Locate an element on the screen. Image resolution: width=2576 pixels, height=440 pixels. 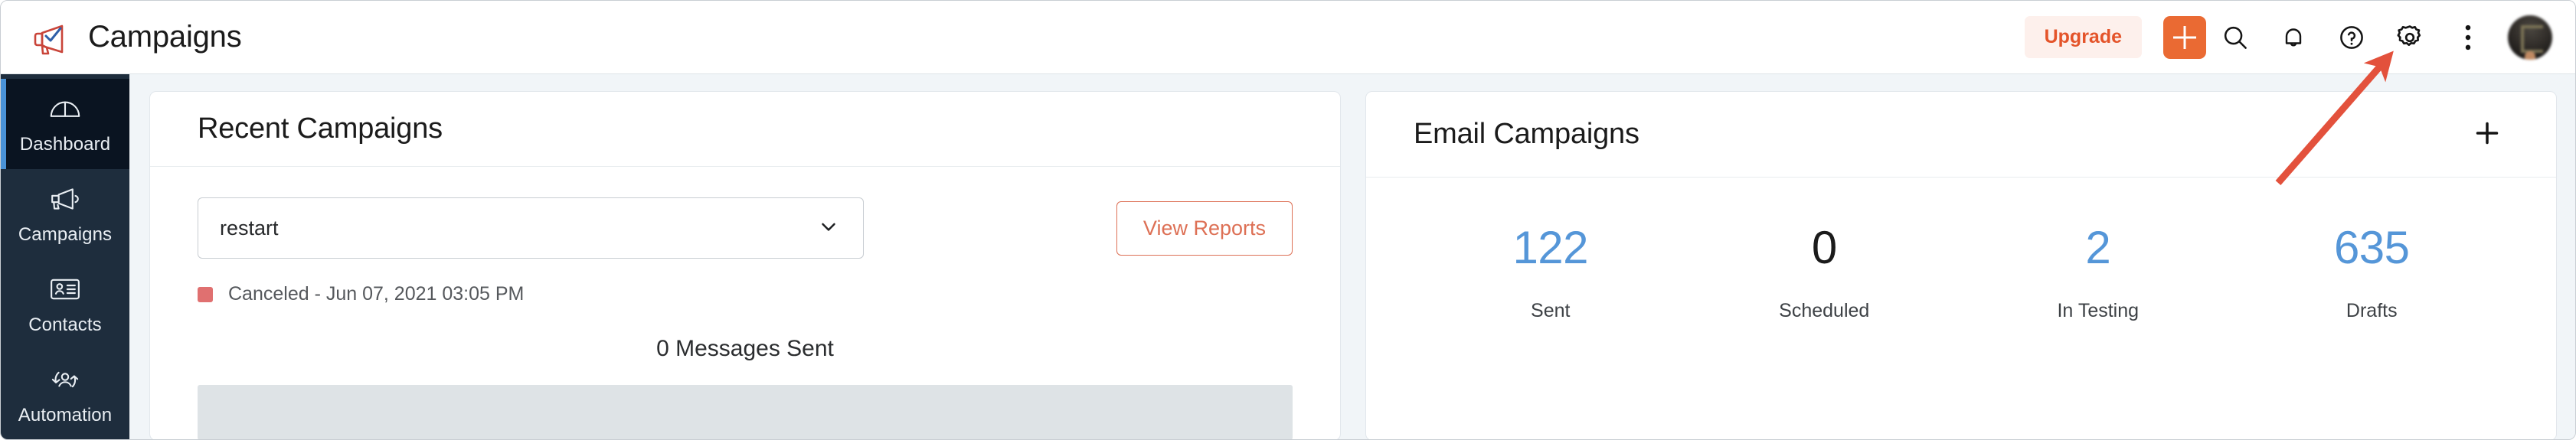
three-dots-vertical-icon is located at coordinates (2468, 37).